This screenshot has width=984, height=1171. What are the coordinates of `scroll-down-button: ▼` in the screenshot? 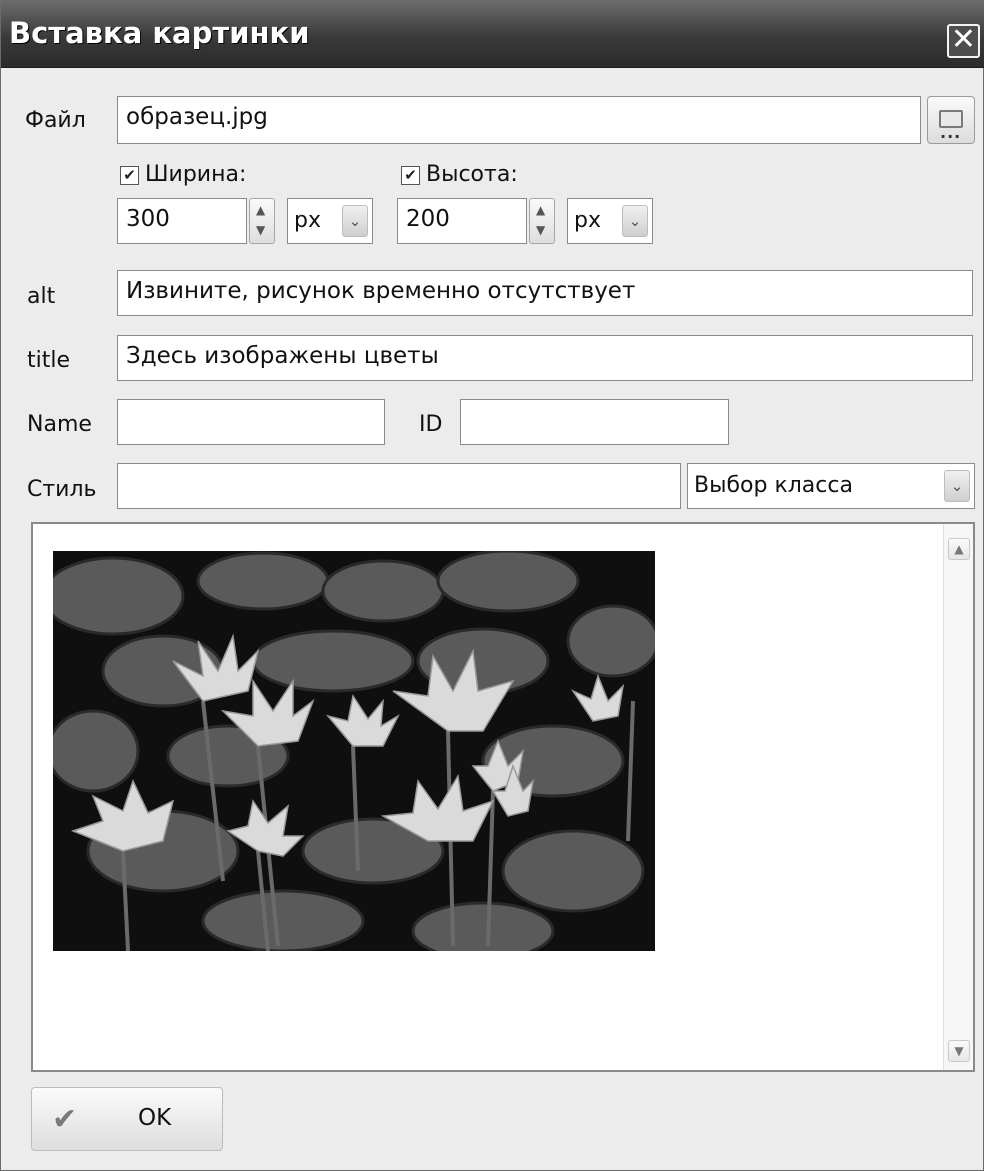 It's located at (959, 1051).